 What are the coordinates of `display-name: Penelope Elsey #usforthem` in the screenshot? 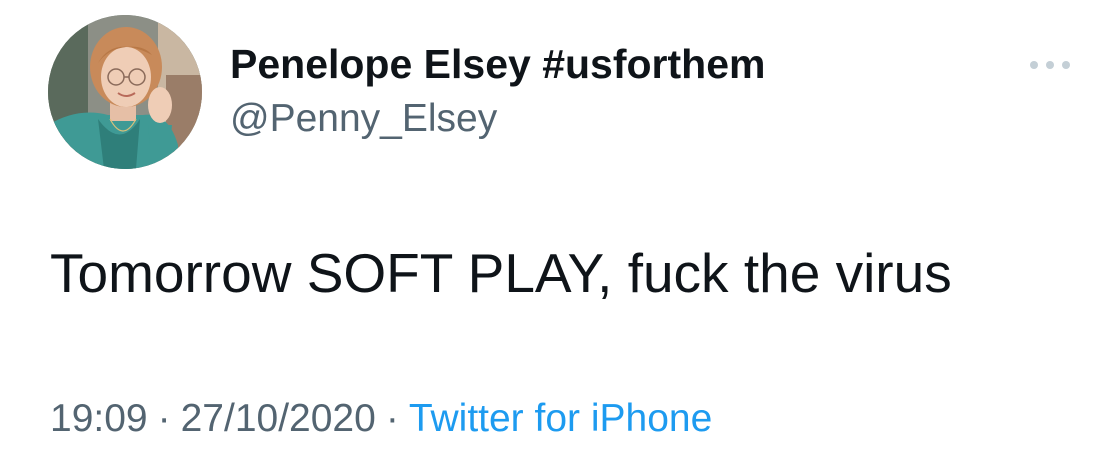 It's located at (497, 64).